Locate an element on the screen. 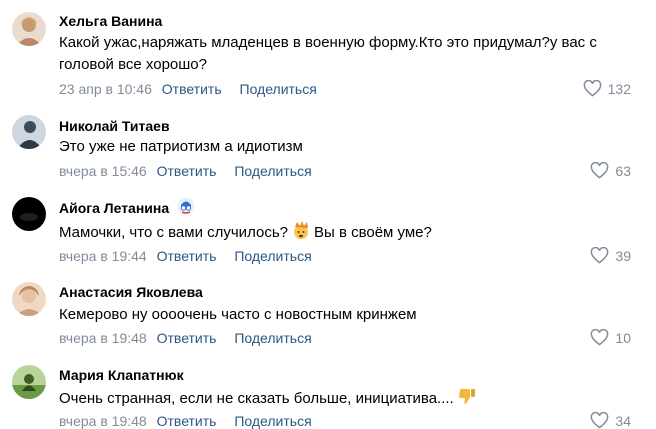 This screenshot has height=429, width=656. like-button: 34 is located at coordinates (610, 420).